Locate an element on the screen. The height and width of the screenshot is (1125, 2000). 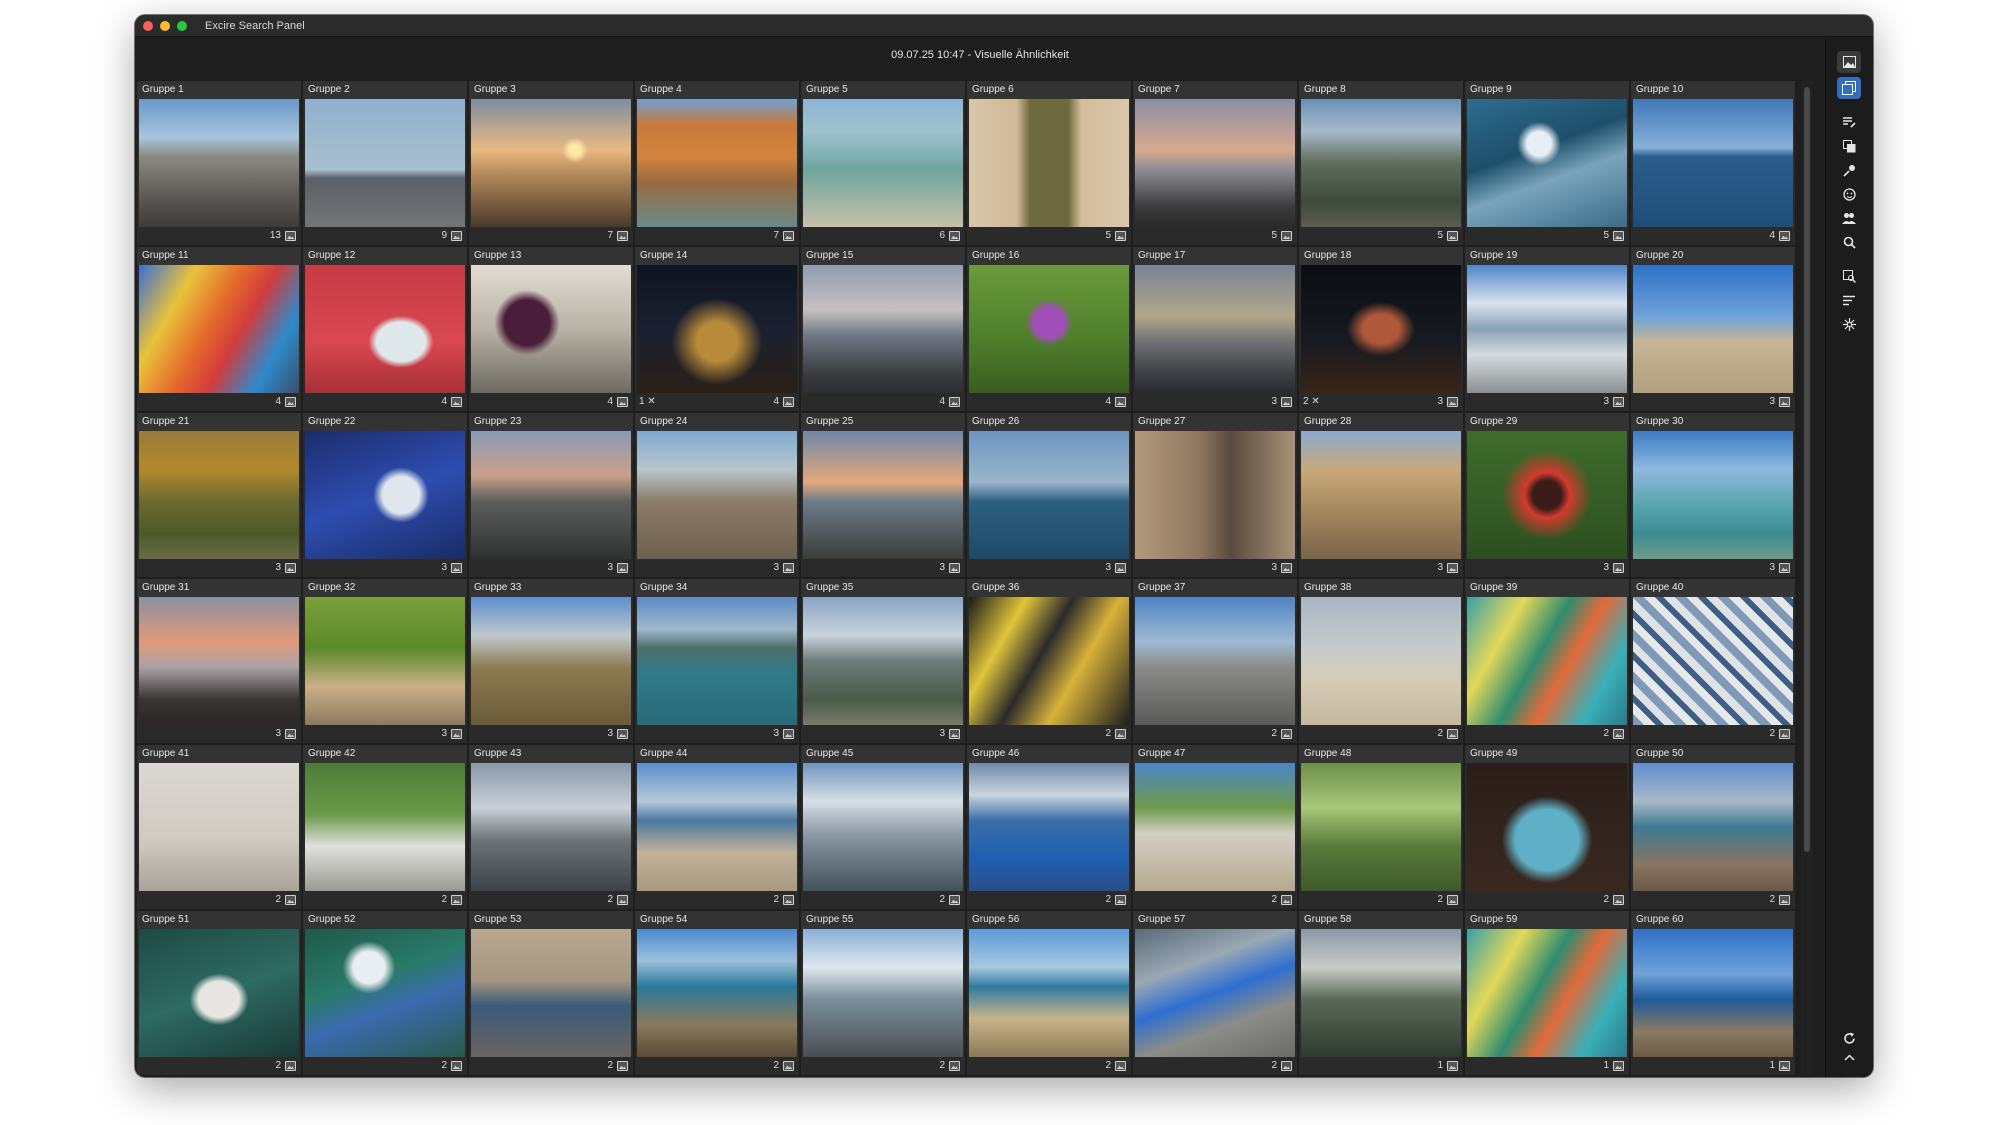
group-tile: Gruppe 36 2 is located at coordinates (1049, 661).